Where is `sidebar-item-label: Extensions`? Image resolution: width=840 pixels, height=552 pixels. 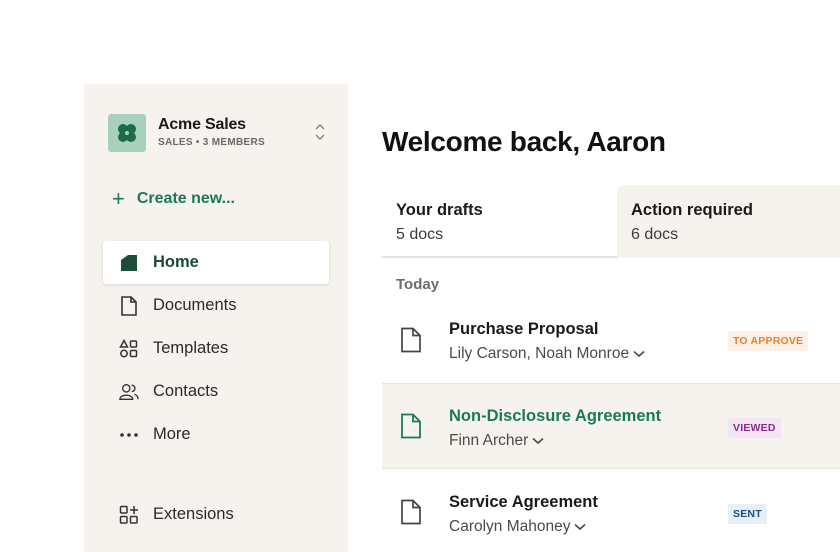
sidebar-item-label: Extensions is located at coordinates (193, 514).